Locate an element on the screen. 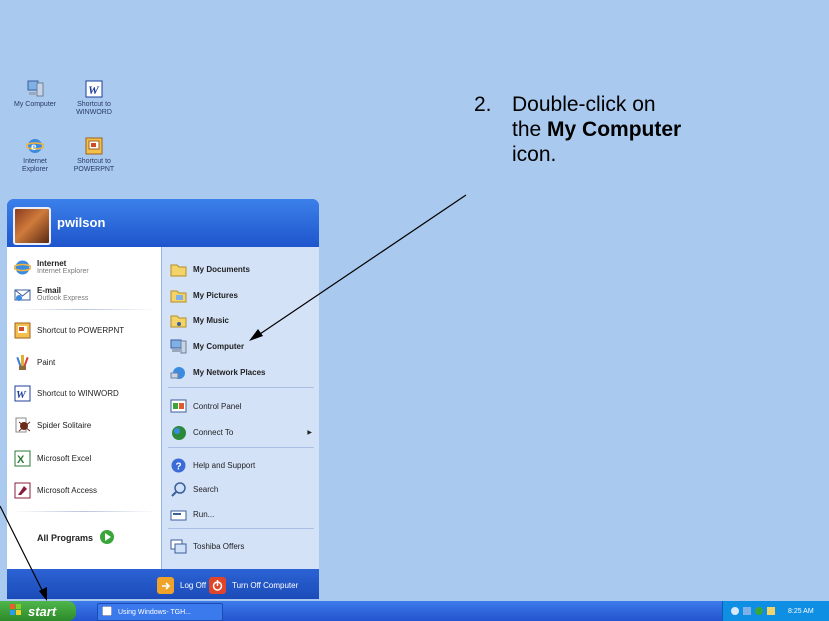 This screenshot has width=829, height=621. turn-off-button: Turn Off Computer is located at coordinates (253, 585).